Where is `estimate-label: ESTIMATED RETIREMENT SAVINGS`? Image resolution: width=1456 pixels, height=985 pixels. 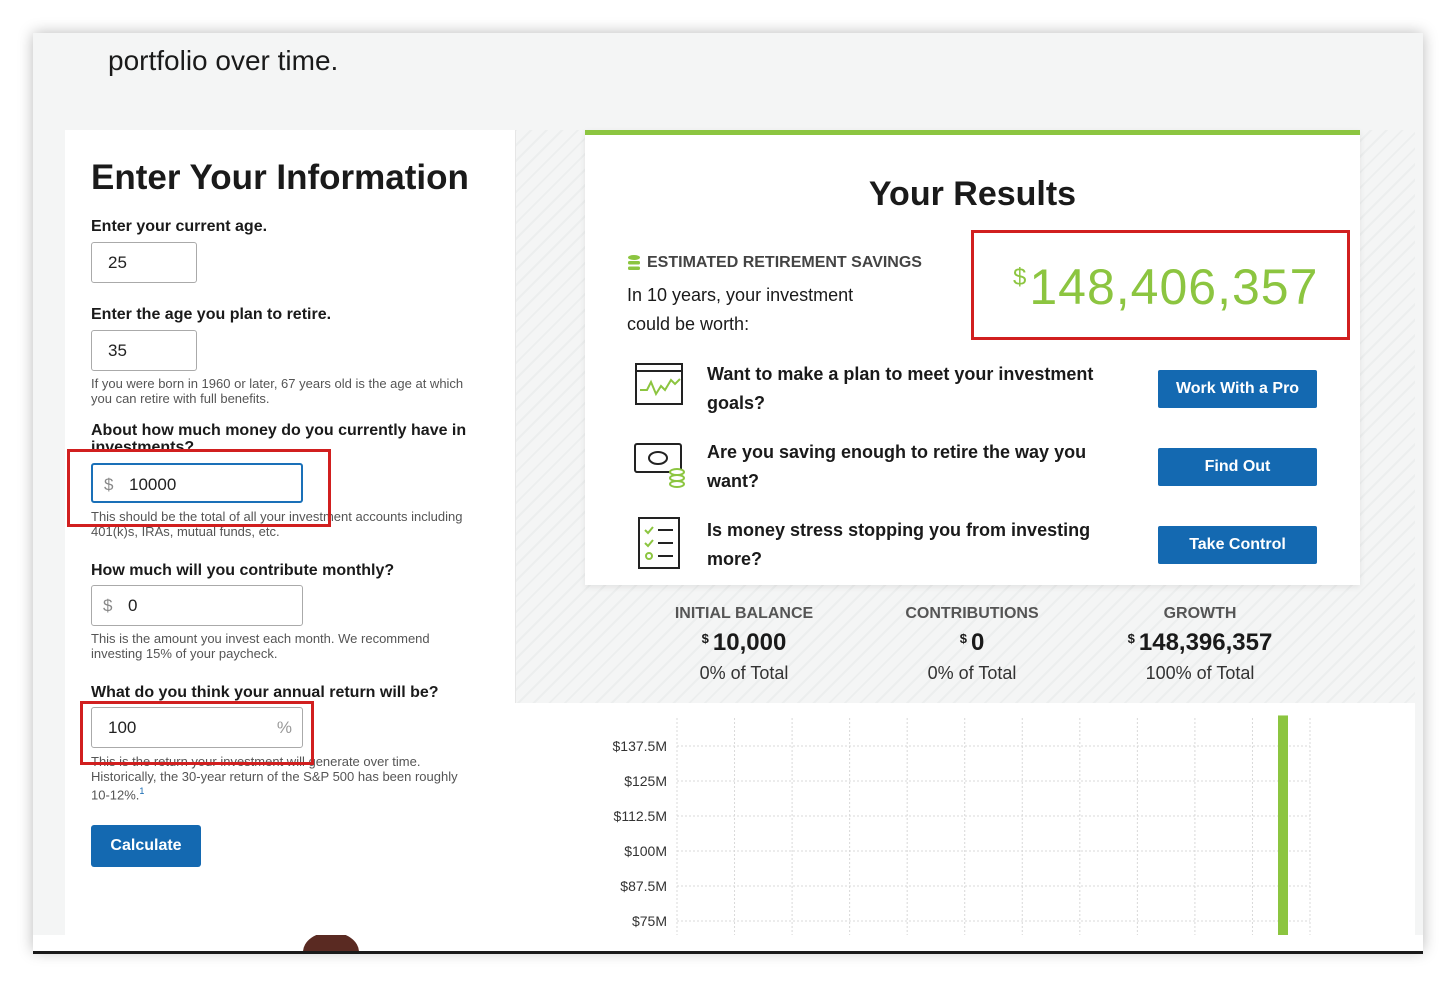 estimate-label: ESTIMATED RETIREMENT SAVINGS is located at coordinates (774, 263).